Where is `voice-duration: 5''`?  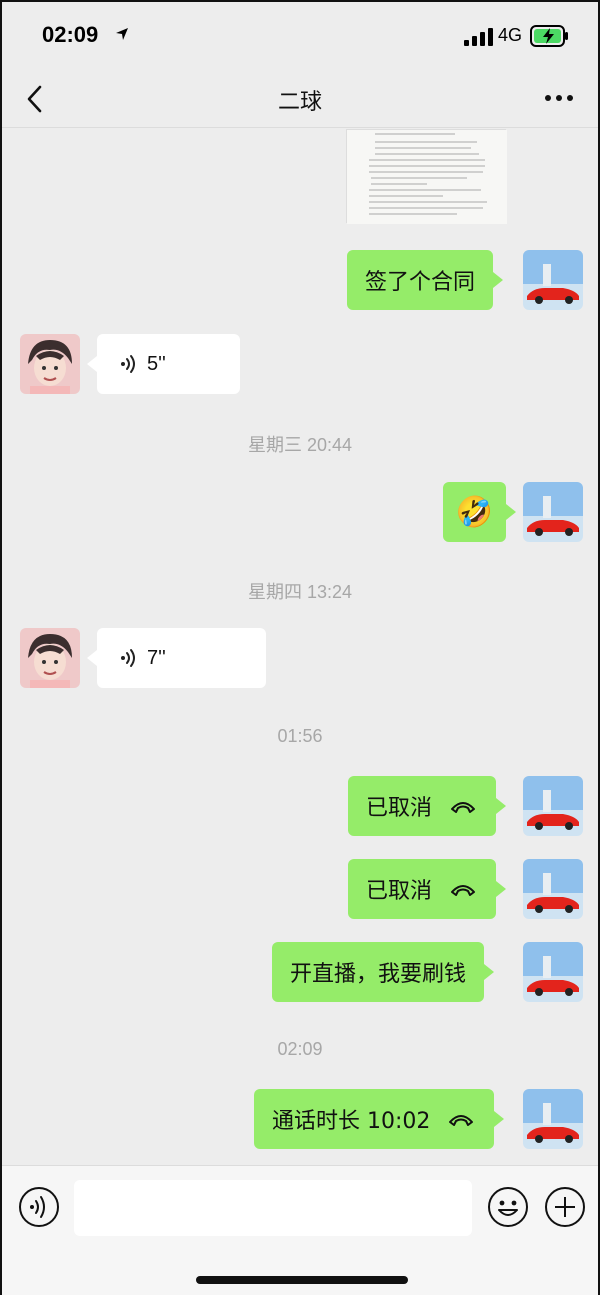 voice-duration: 5'' is located at coordinates (156, 363).